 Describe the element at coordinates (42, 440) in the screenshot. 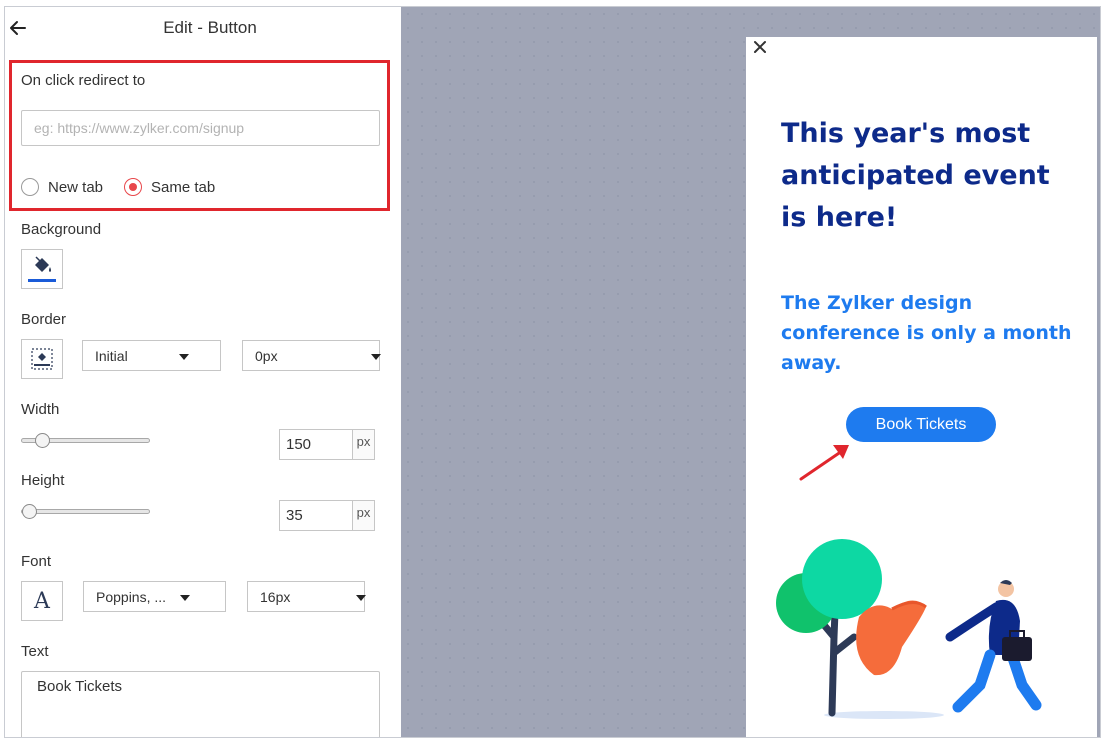

I see `width-slider-thumb` at that location.